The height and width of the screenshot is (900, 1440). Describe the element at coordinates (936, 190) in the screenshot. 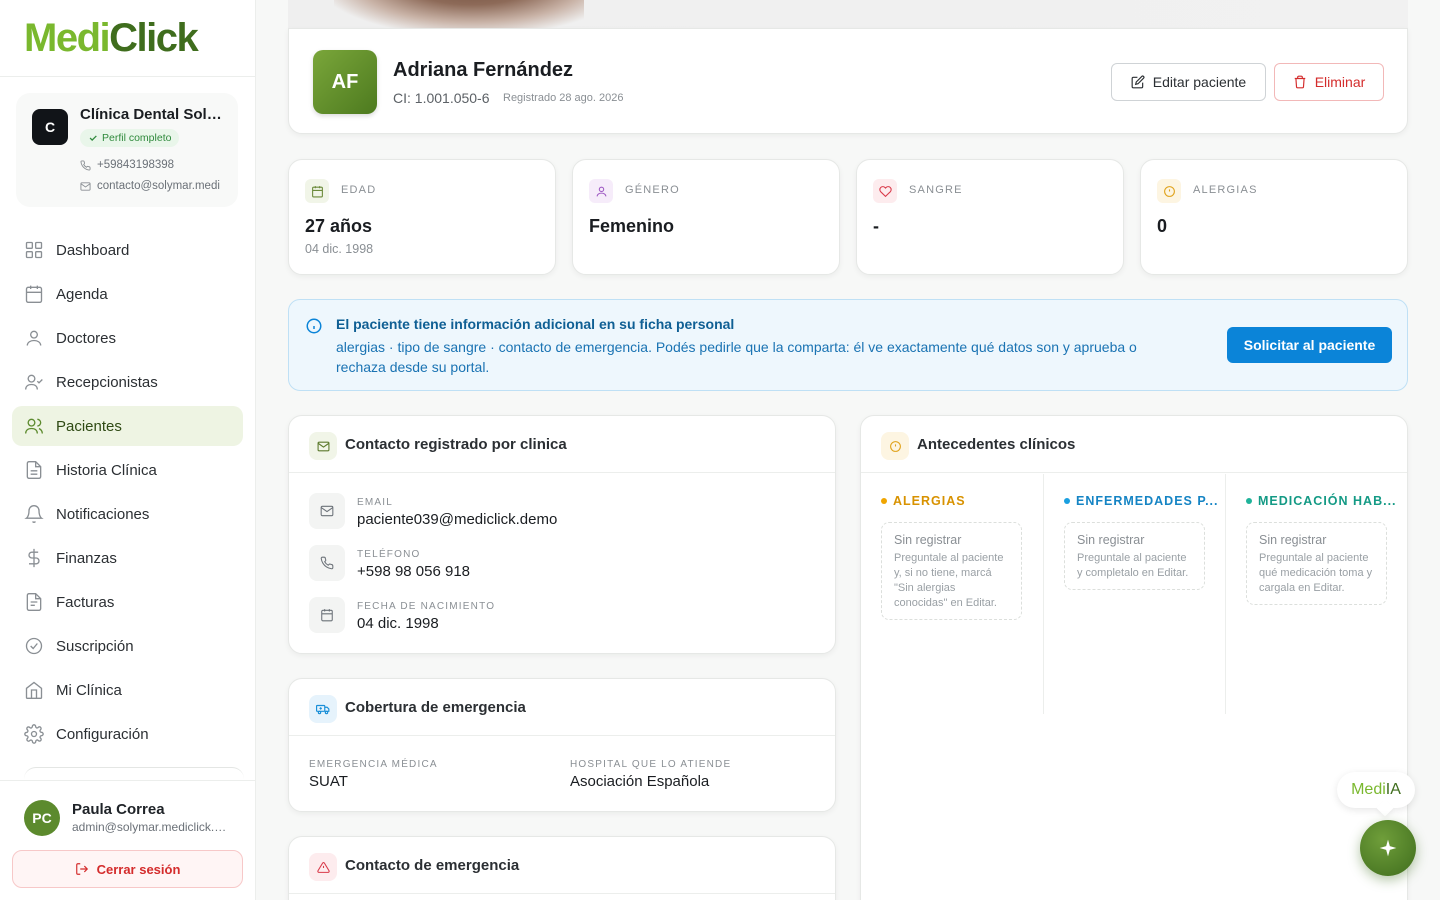

I see `stat-label: SANGRE` at that location.